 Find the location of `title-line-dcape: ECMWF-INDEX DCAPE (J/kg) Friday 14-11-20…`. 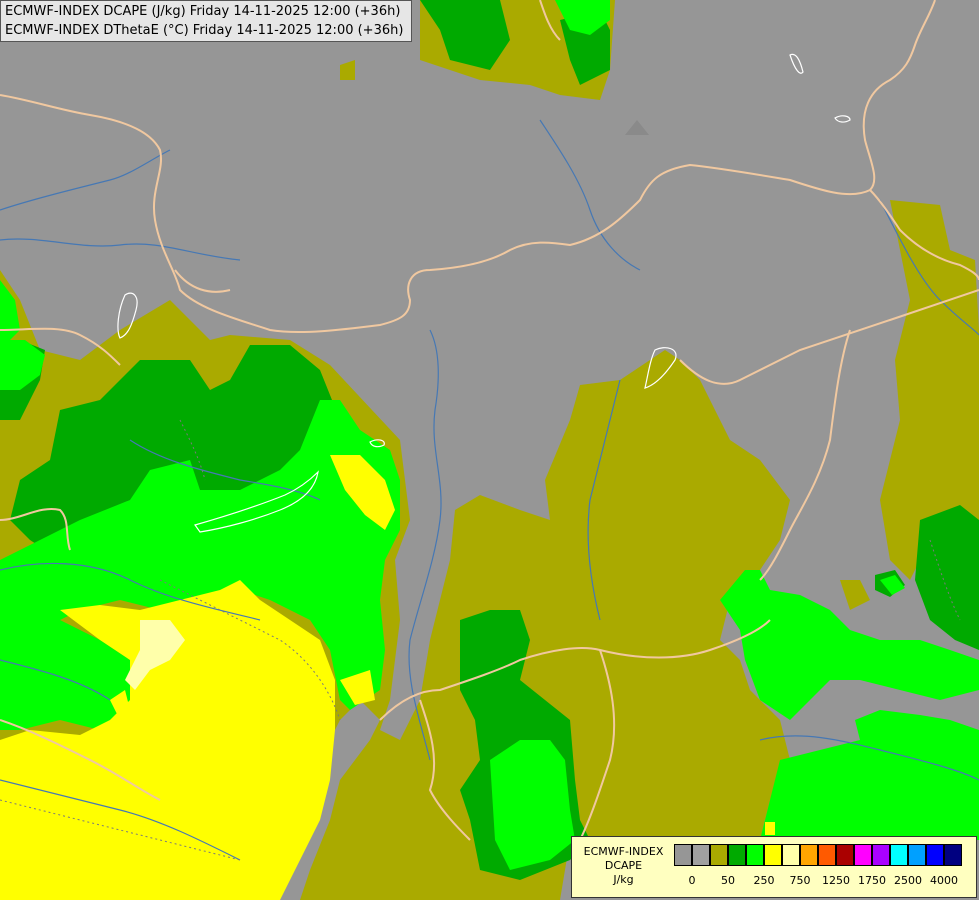

title-line-dcape: ECMWF-INDEX DCAPE (J/kg) Friday 14-11-20… is located at coordinates (203, 11).